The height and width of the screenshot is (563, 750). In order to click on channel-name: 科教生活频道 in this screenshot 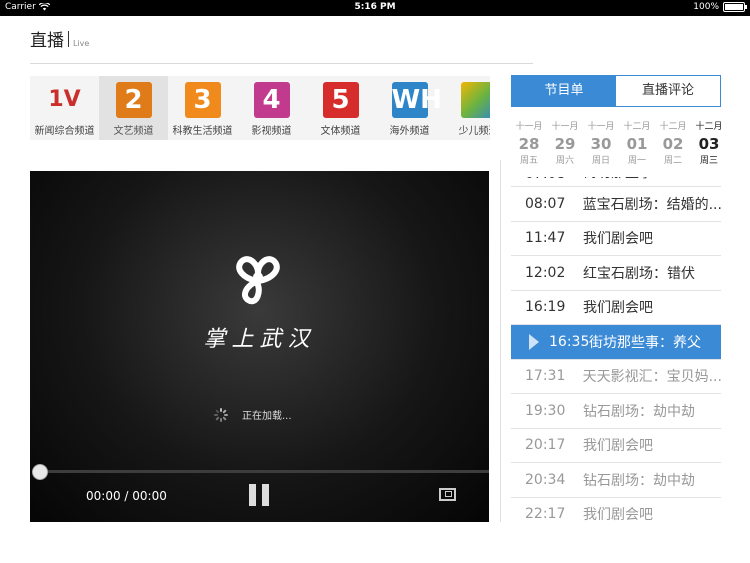, I will do `click(202, 131)`.